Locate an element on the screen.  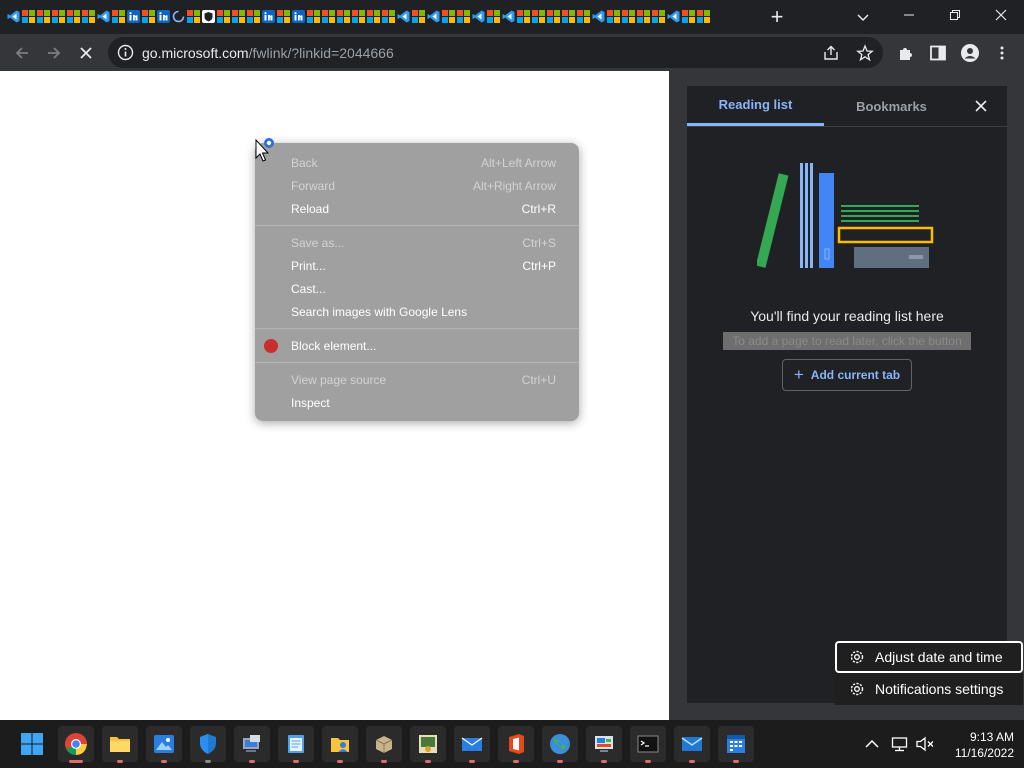
menu-item-back: Back Alt+Left Arrow is located at coordinates (417, 162).